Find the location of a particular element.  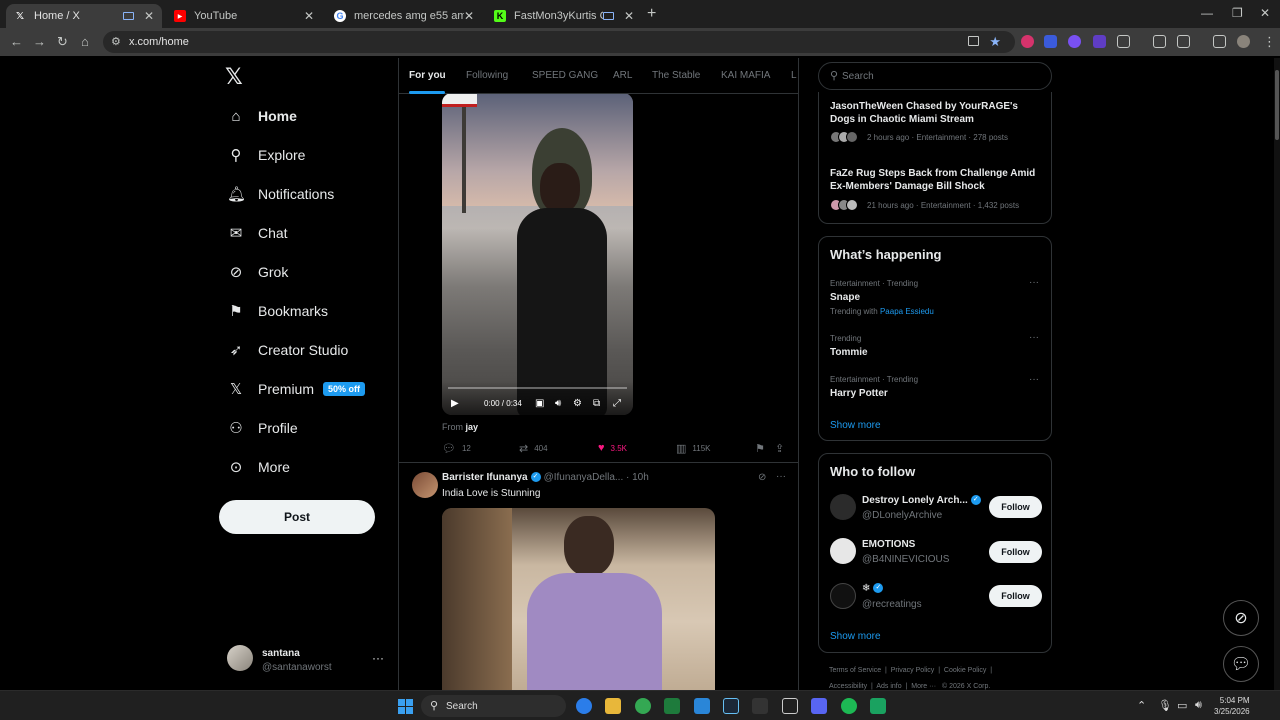

post-timestamp: · 10h is located at coordinates (637, 477).